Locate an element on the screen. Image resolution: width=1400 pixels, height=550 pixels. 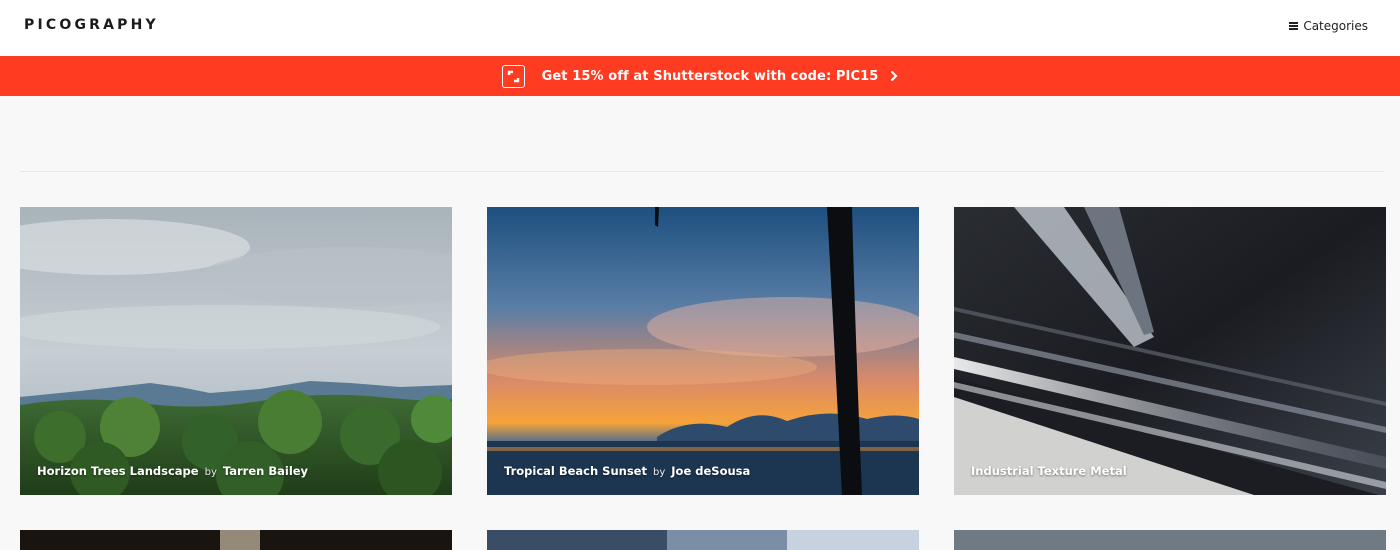
site-header: PICOGRAPHY Categories is located at coordinates (700, 28).